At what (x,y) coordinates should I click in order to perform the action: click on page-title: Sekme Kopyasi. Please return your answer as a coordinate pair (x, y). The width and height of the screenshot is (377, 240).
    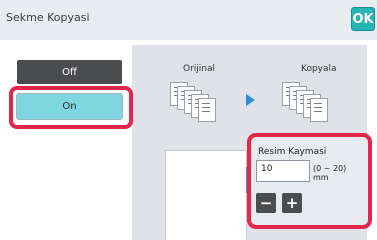
    Looking at the image, I should click on (48, 17).